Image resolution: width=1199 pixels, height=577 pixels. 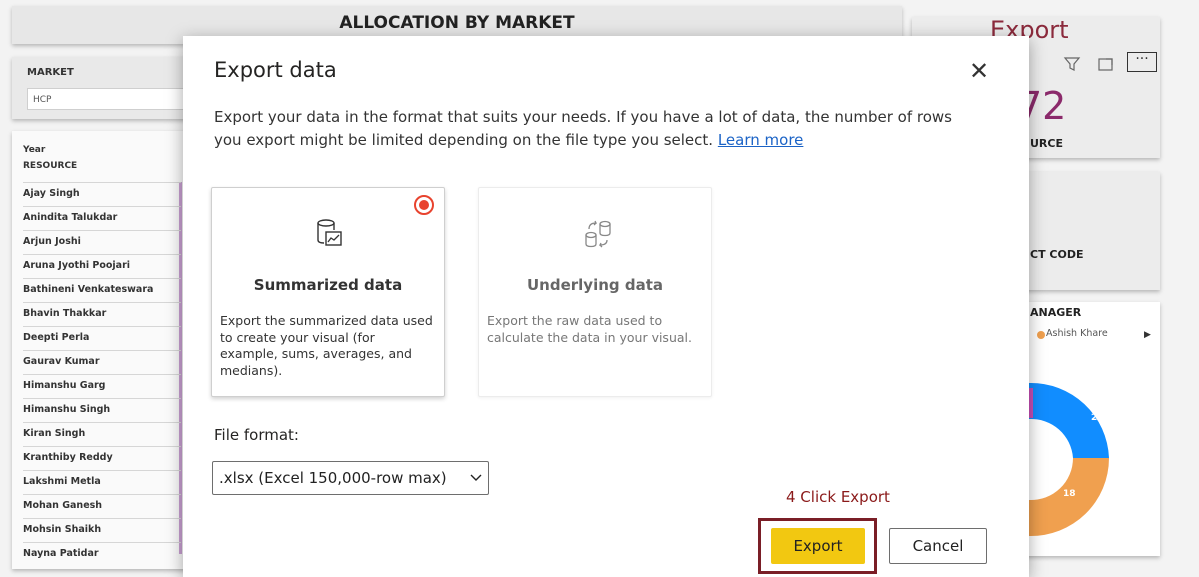 What do you see at coordinates (102, 530) in the screenshot?
I see `table-row: Mohsin Shaikh` at bounding box center [102, 530].